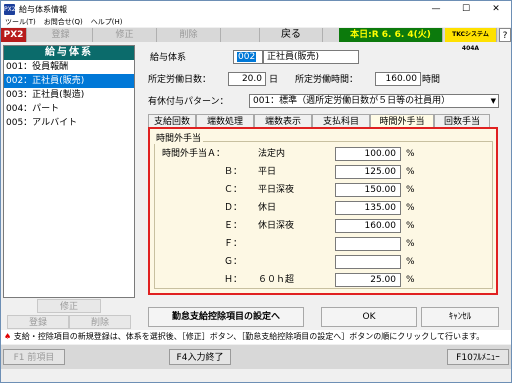 This screenshot has width=512, height=383. Describe the element at coordinates (233, 280) in the screenshot. I see `overtime-key: Ｈ：` at that location.